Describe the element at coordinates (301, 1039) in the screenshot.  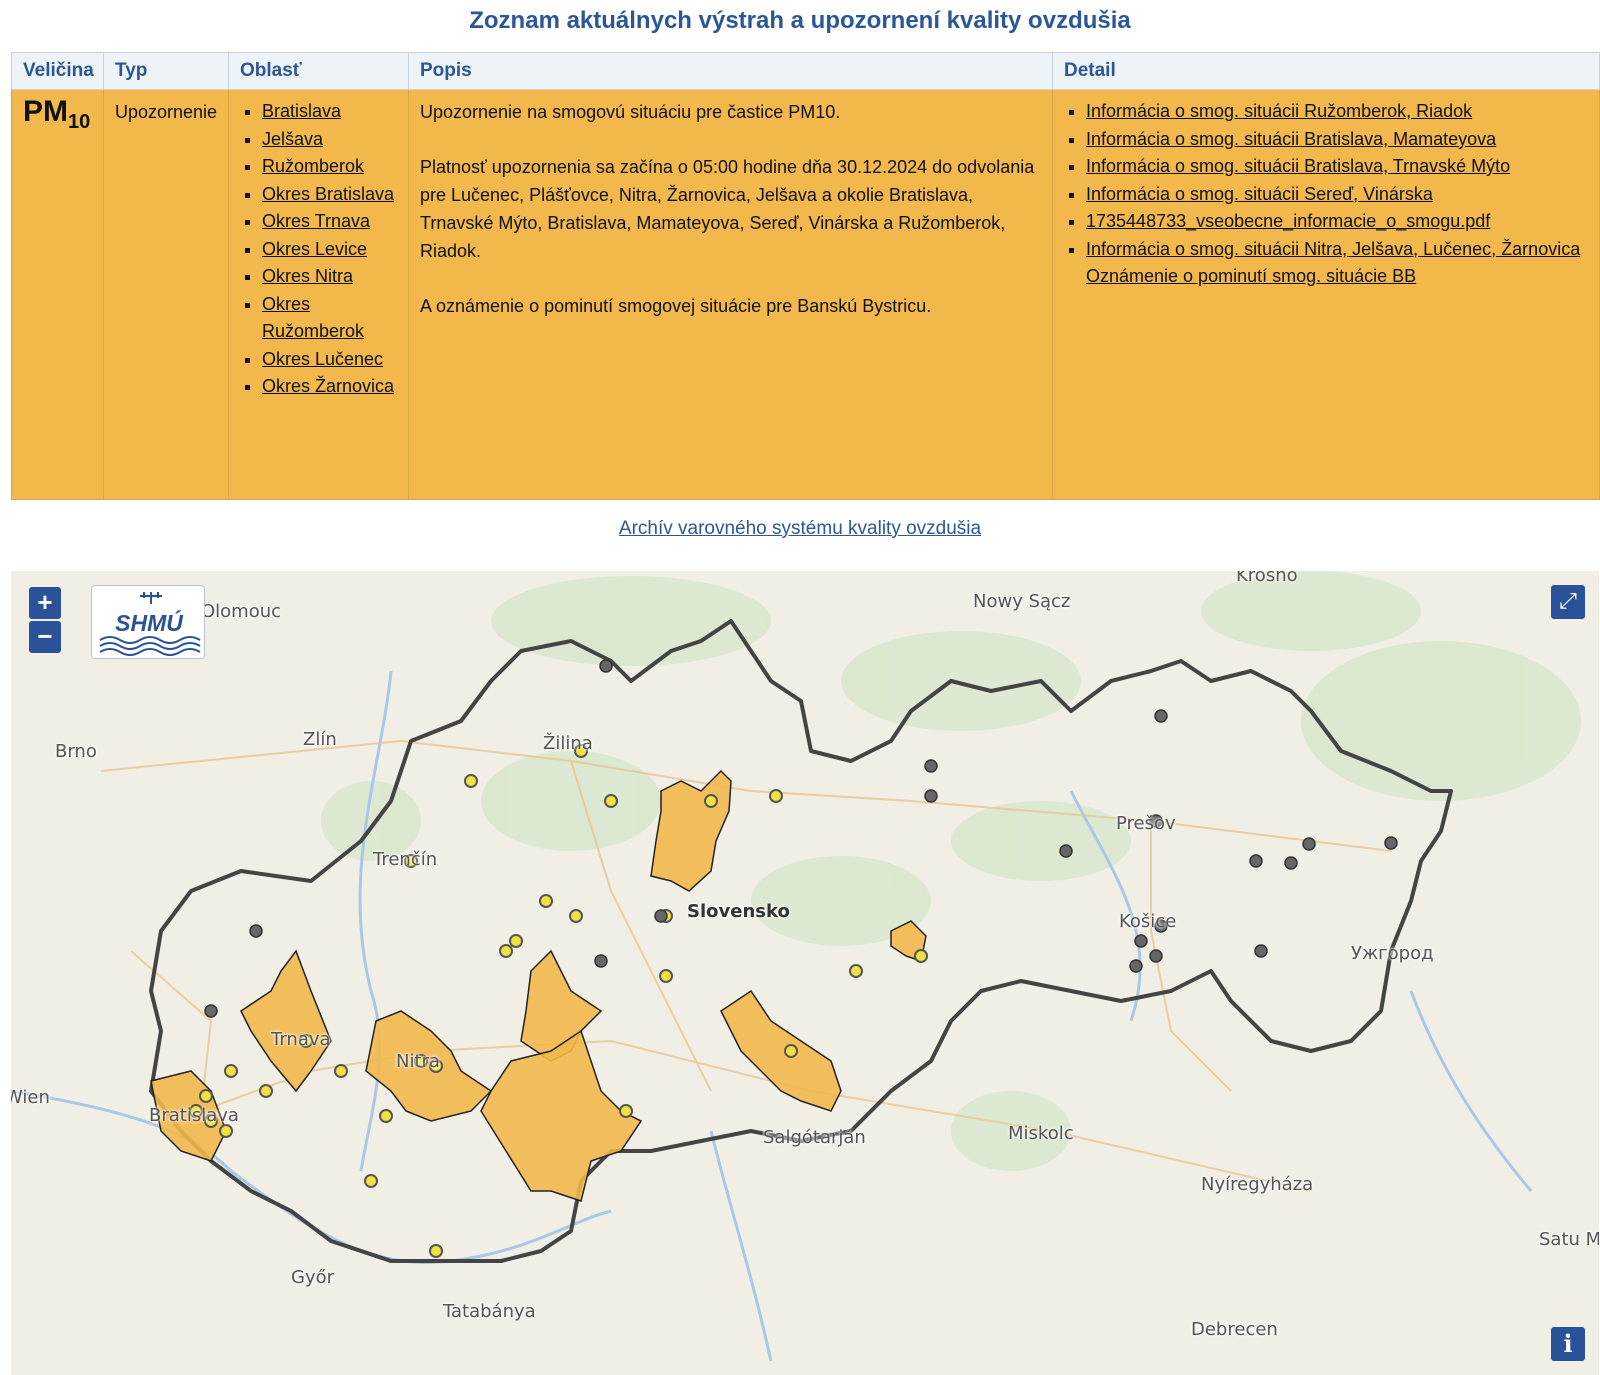
I see `place-label: Trnava` at that location.